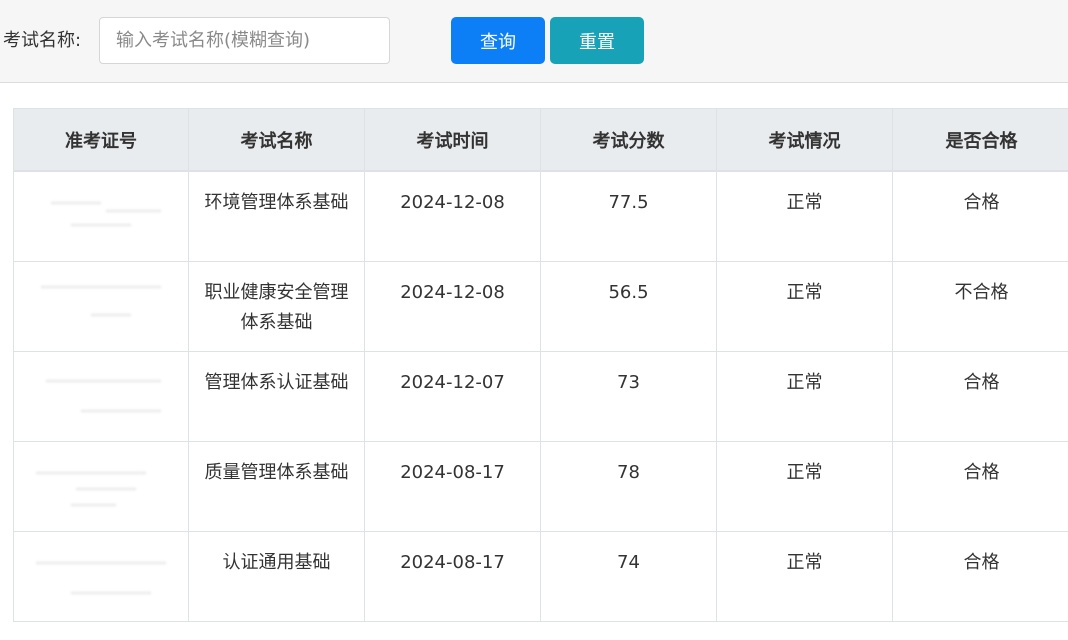  What do you see at coordinates (276, 140) in the screenshot?
I see `header-exam-name: 考试名称` at bounding box center [276, 140].